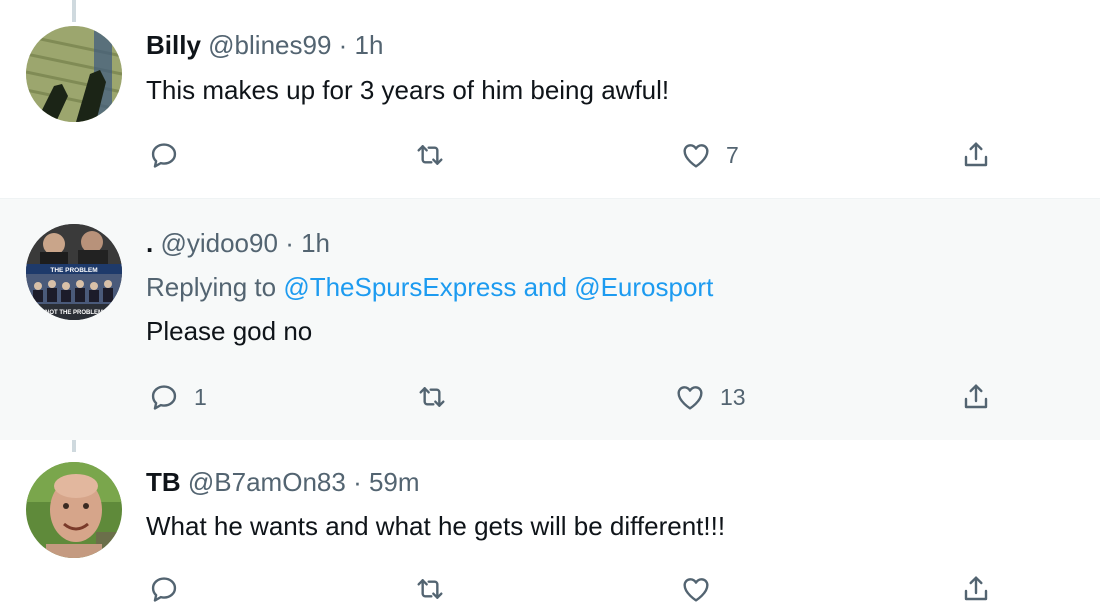  I want to click on like-button: 7, so click(709, 155).